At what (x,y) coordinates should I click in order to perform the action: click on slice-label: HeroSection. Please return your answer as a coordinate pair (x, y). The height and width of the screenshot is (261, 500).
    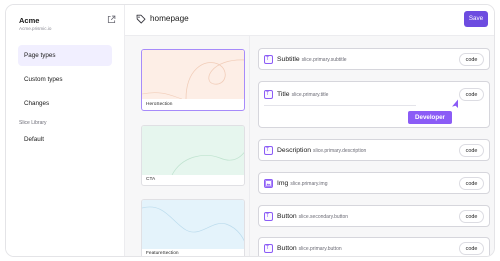
    Looking at the image, I should click on (159, 104).